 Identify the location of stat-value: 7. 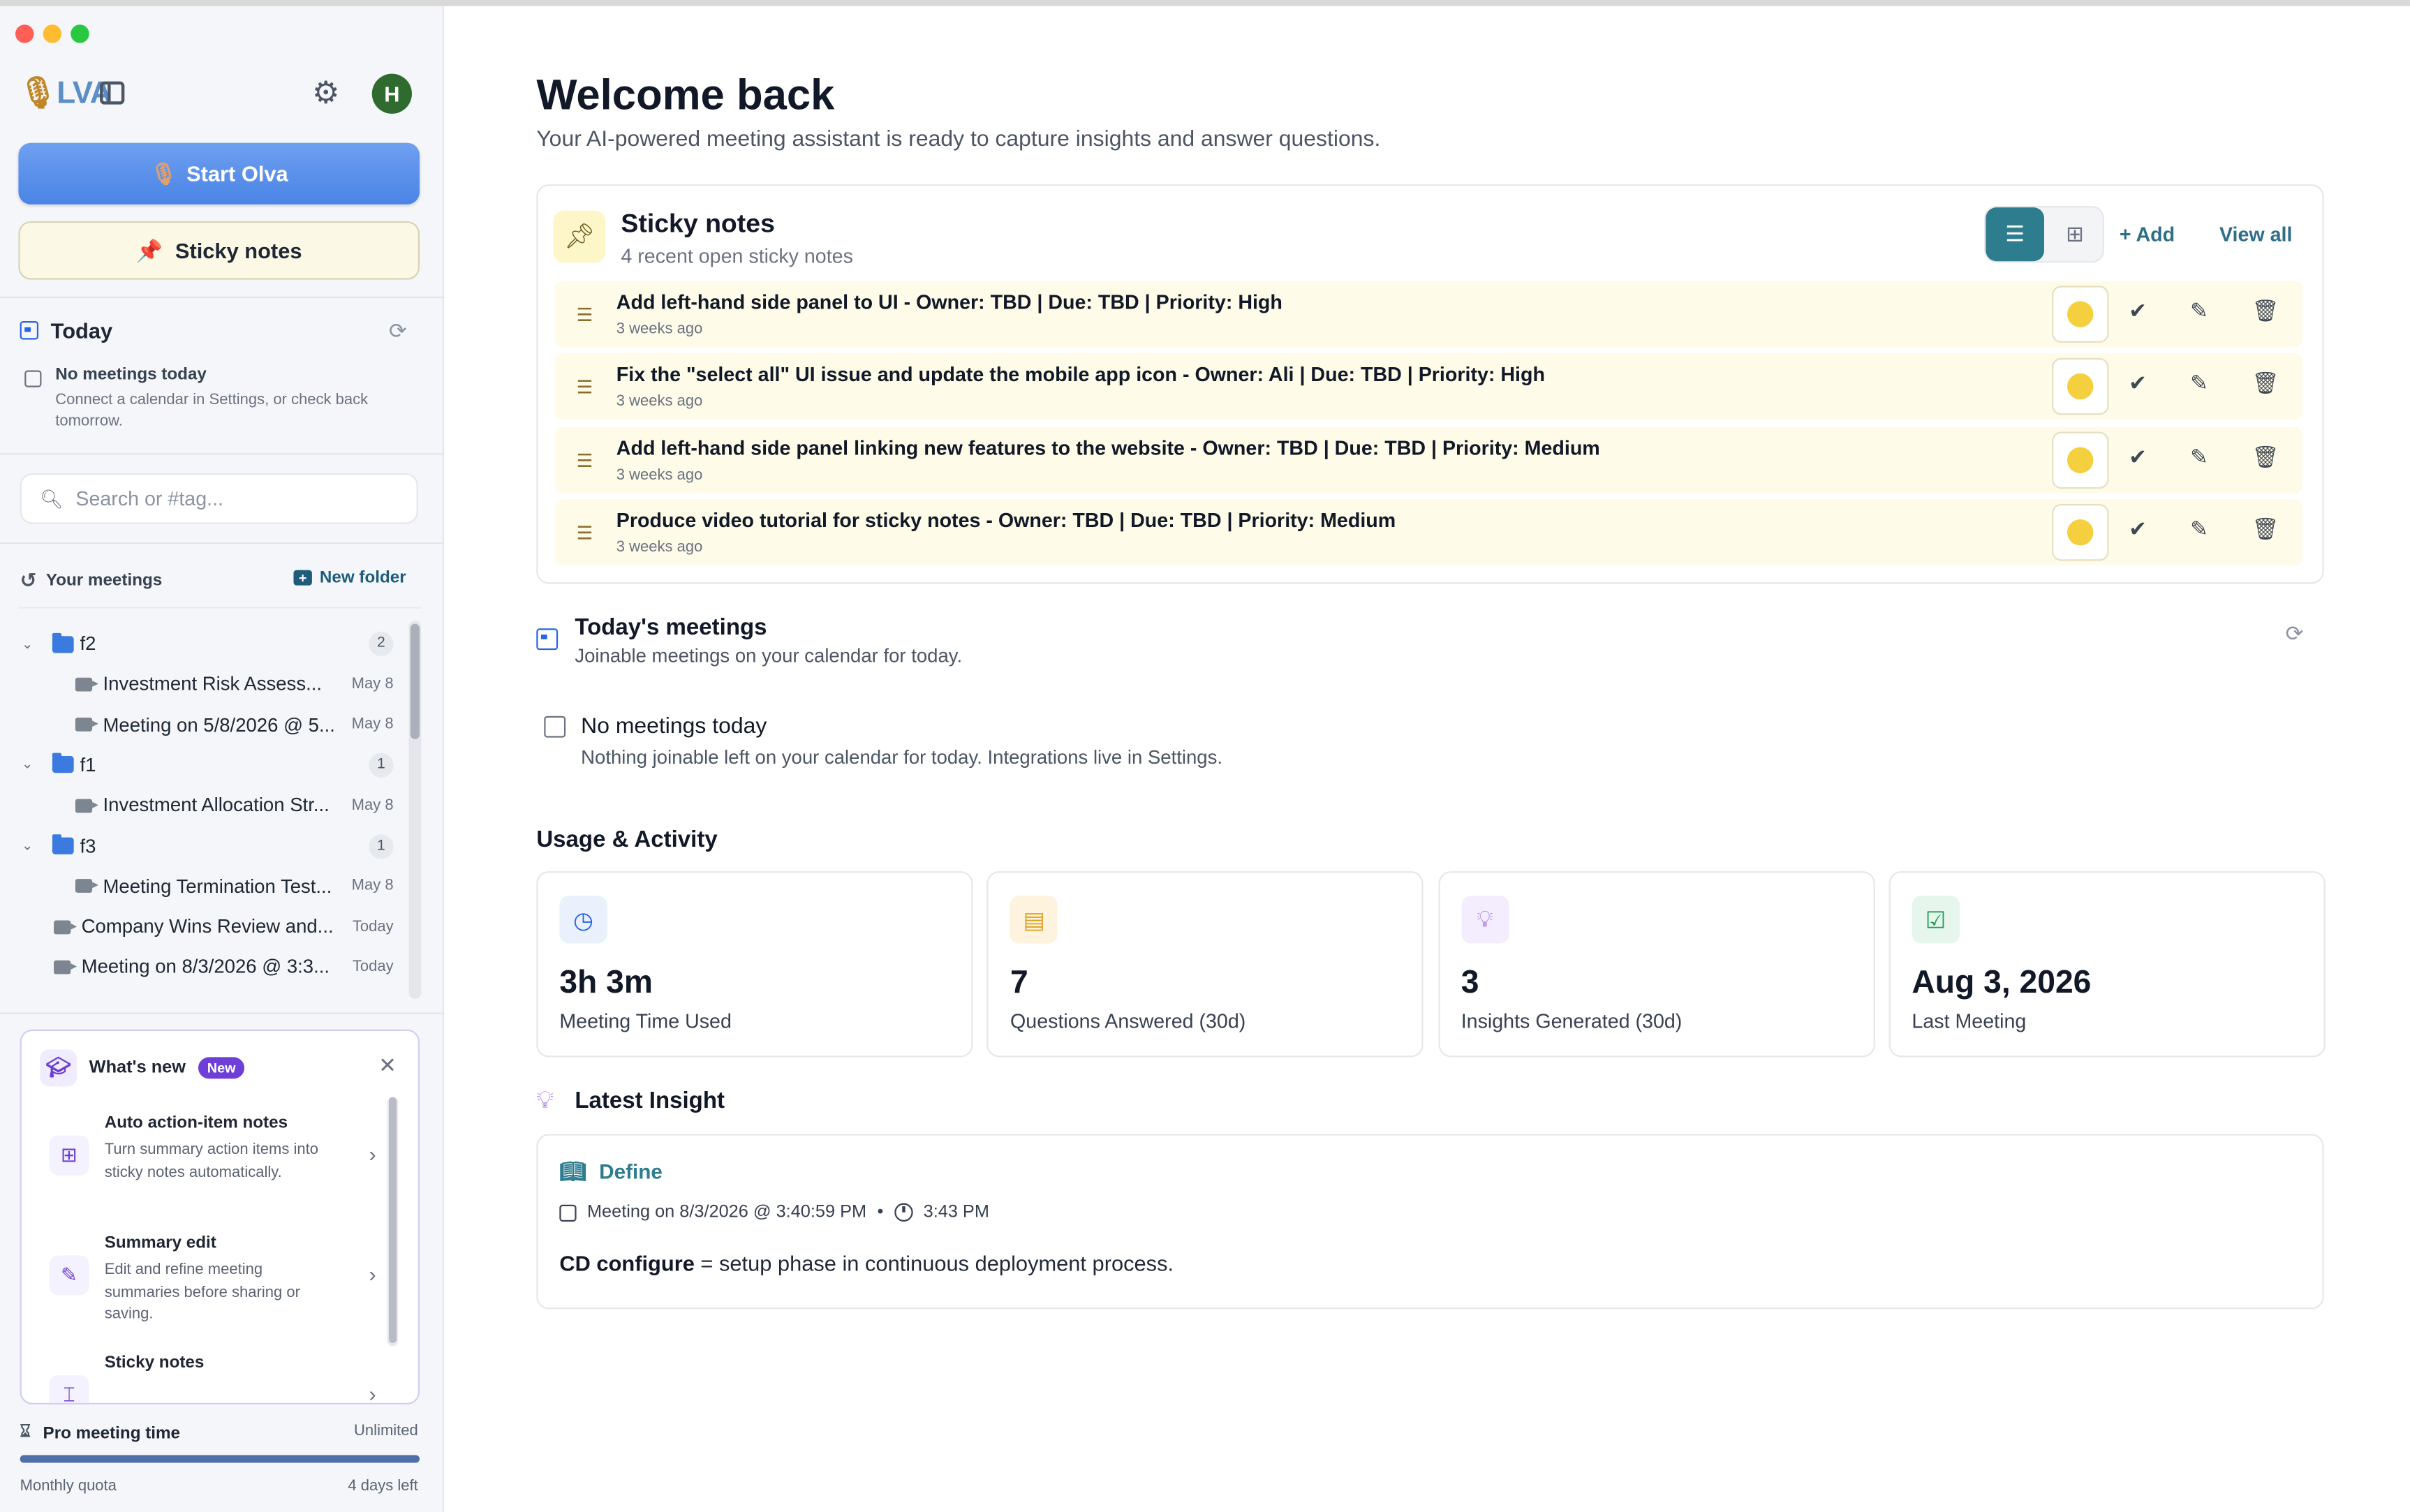
(1019, 982).